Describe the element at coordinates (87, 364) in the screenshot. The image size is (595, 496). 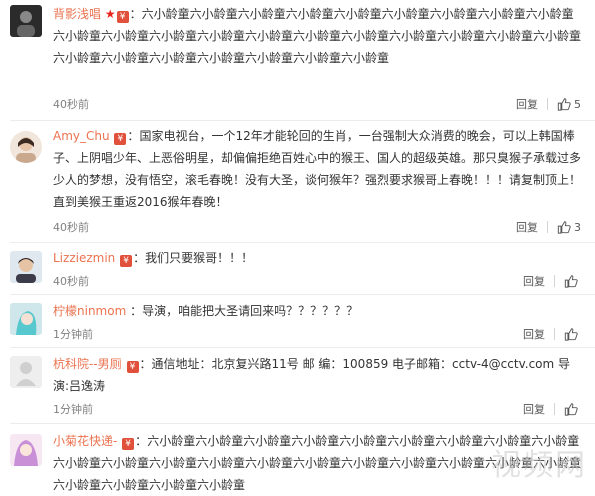
I see `username: 杭科院--男厕` at that location.